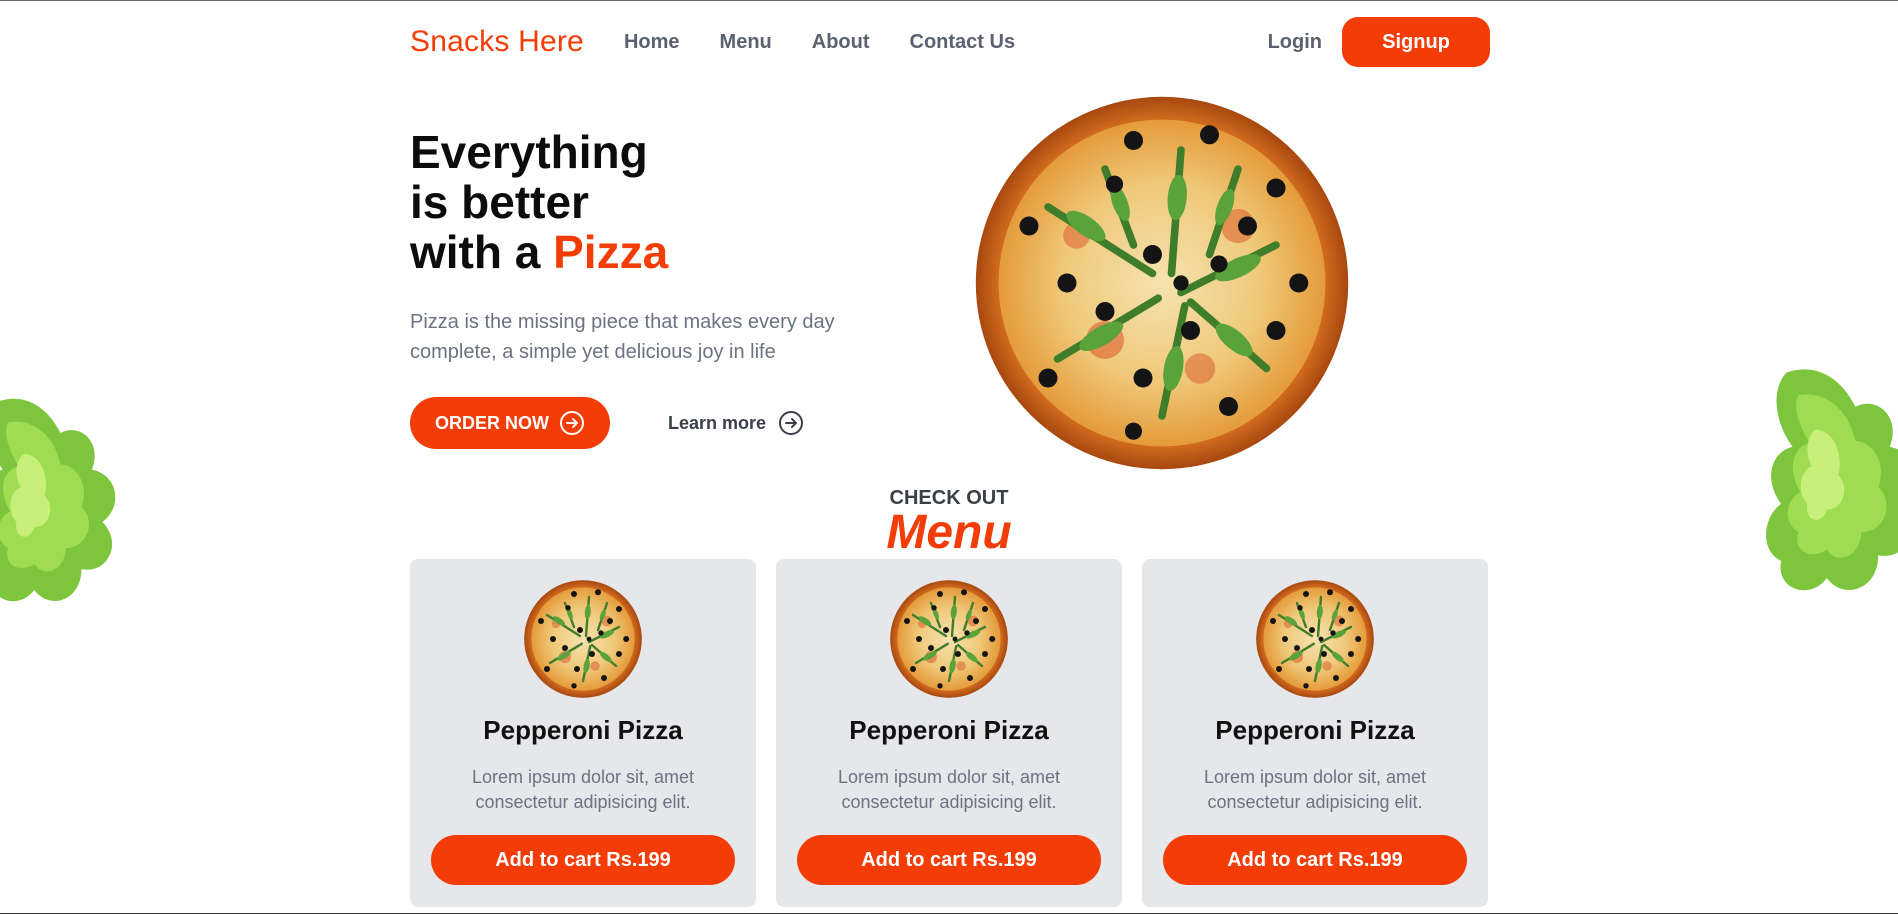 This screenshot has height=914, width=1898. I want to click on menu-title: Menu, so click(949, 532).